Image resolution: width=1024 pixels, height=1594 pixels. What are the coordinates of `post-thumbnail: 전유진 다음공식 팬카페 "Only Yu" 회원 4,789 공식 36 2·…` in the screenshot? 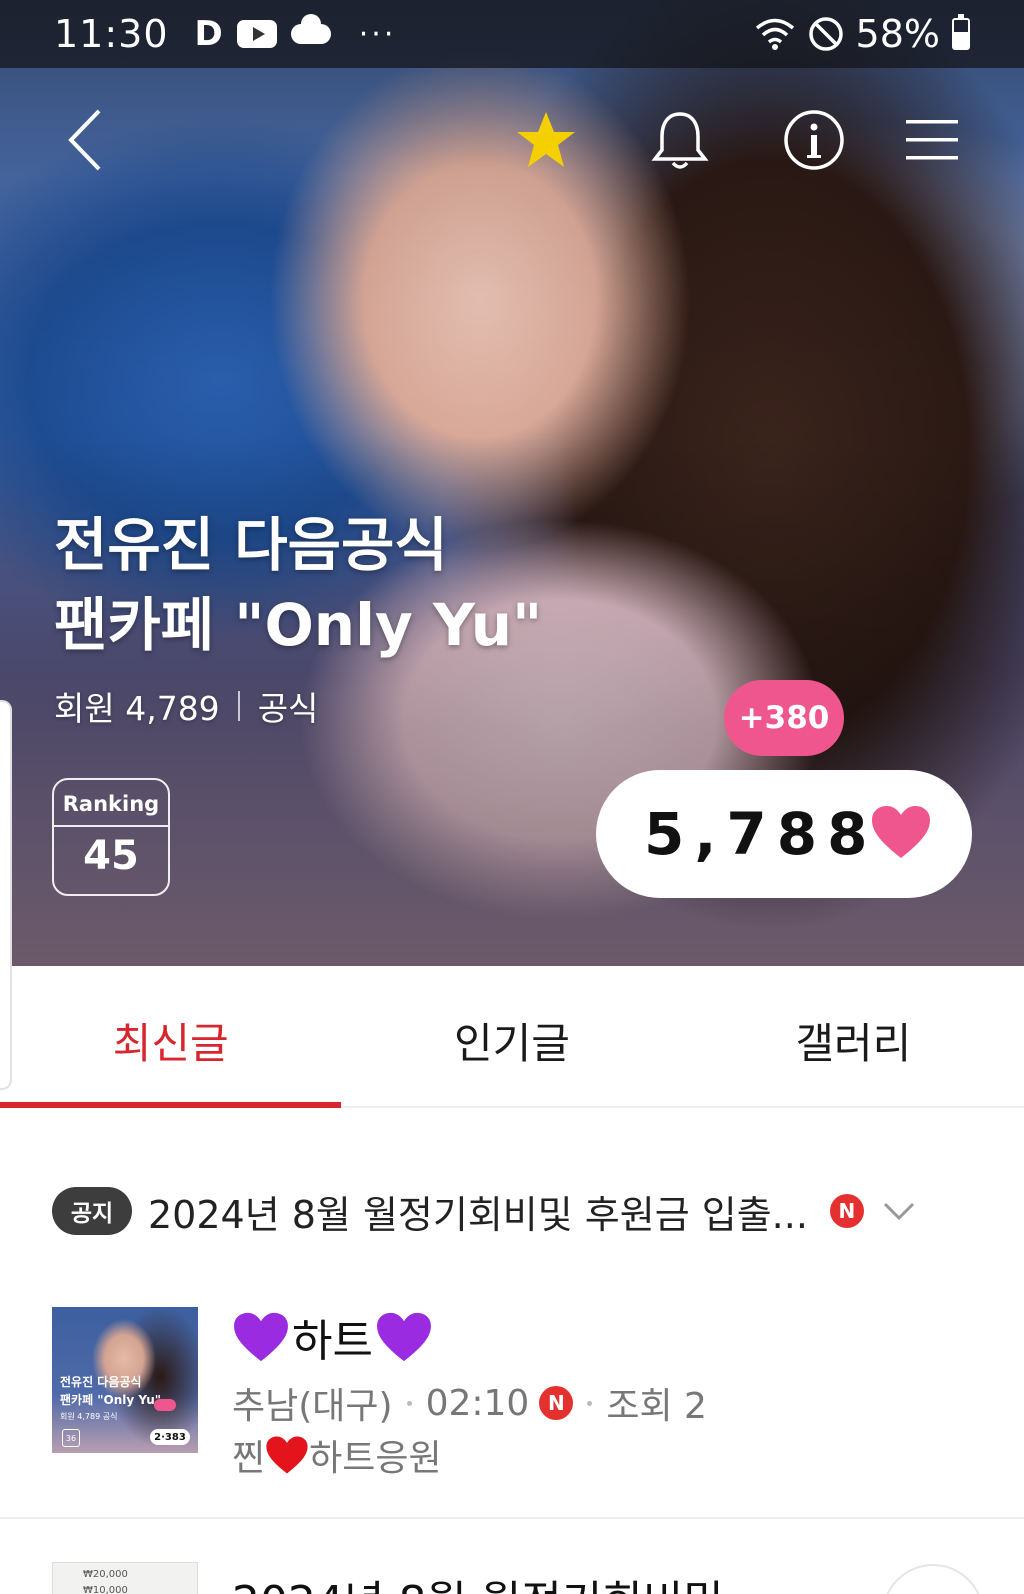 It's located at (125, 1380).